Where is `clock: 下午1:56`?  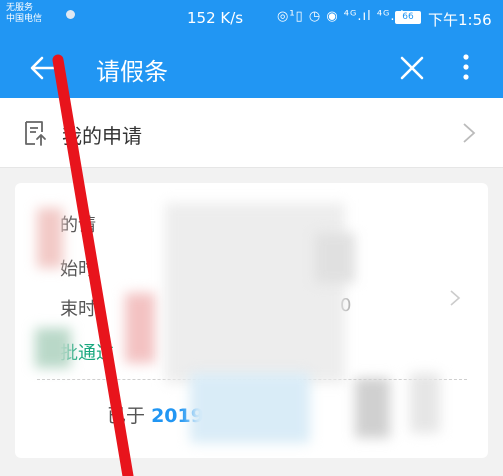
clock: 下午1:56 is located at coordinates (460, 20).